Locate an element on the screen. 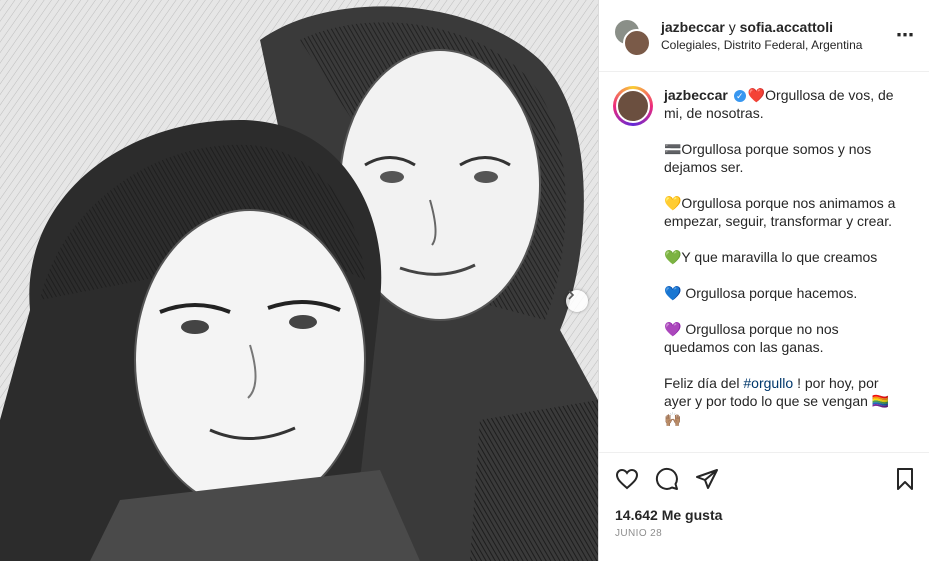  action-bar is located at coordinates (764, 478).